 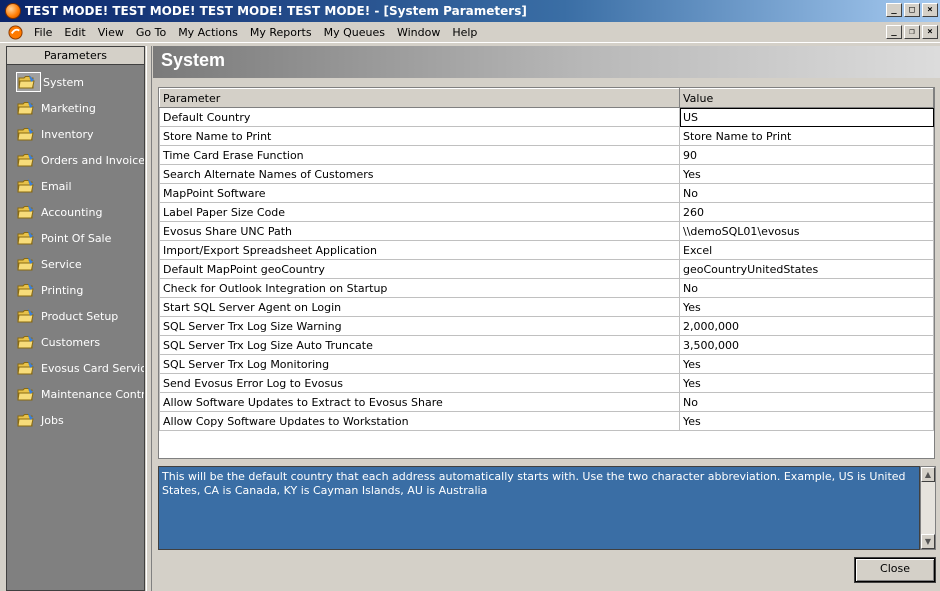 I want to click on value-cell: 260, so click(x=806, y=212).